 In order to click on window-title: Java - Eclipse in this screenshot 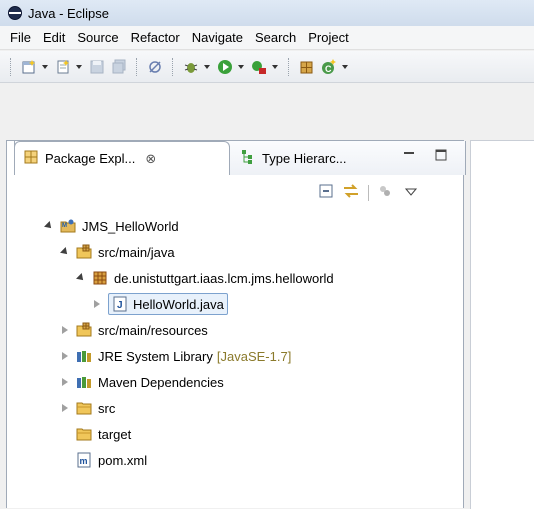, I will do `click(68, 13)`.